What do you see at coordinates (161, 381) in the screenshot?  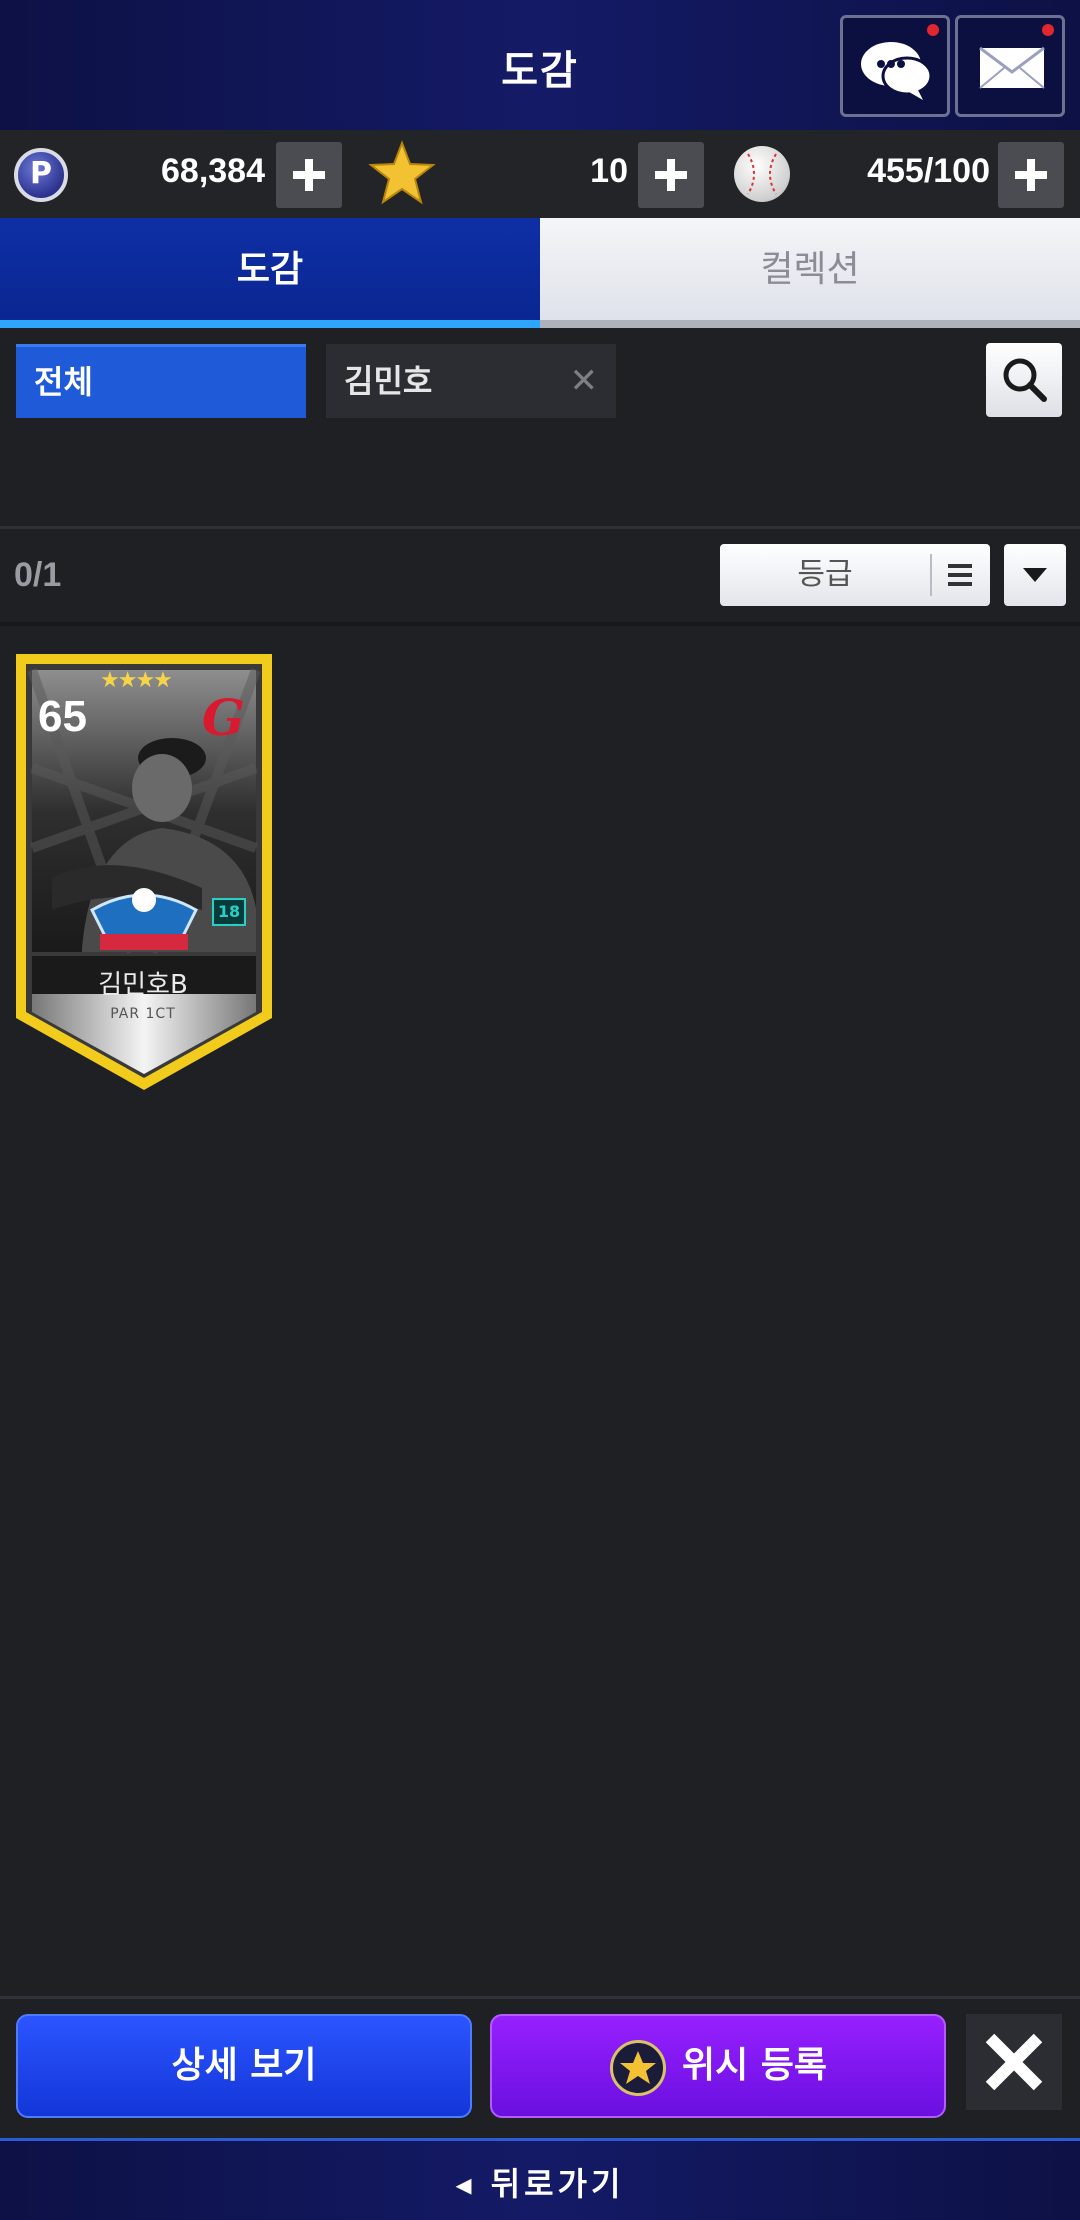 I see `filter-all-button: 전체` at bounding box center [161, 381].